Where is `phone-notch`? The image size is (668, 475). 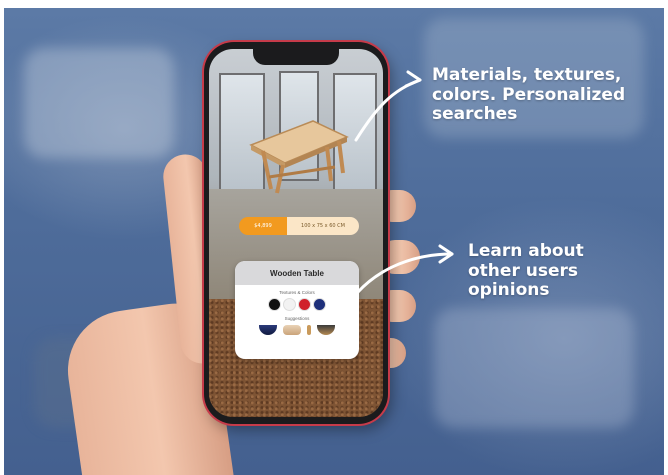
phone-notch is located at coordinates (296, 57).